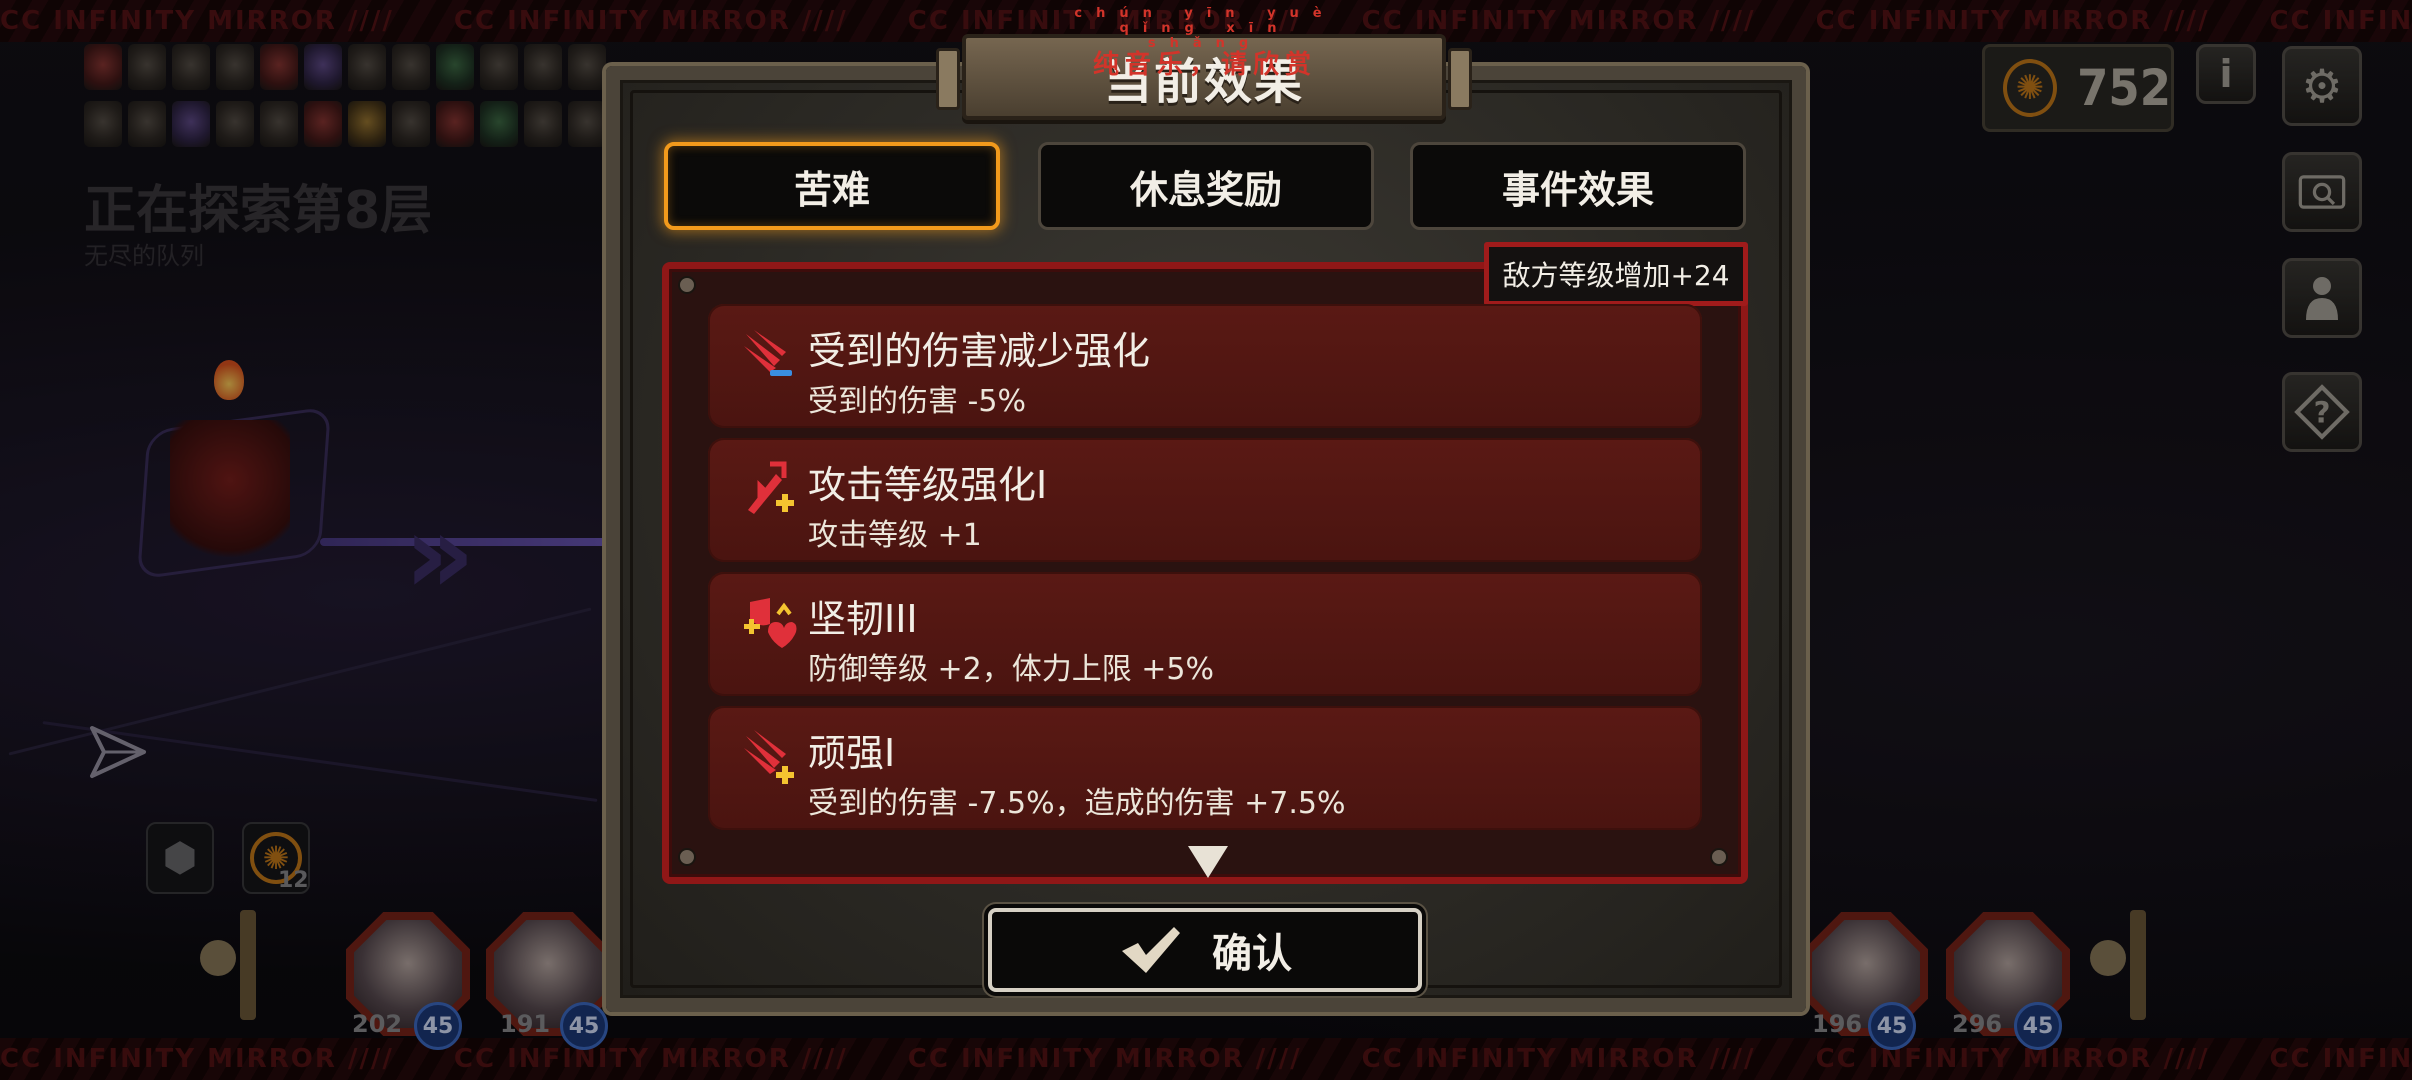 This screenshot has height=1080, width=2412. What do you see at coordinates (1578, 186) in the screenshot?
I see `tab-event-effects: 事件效果` at bounding box center [1578, 186].